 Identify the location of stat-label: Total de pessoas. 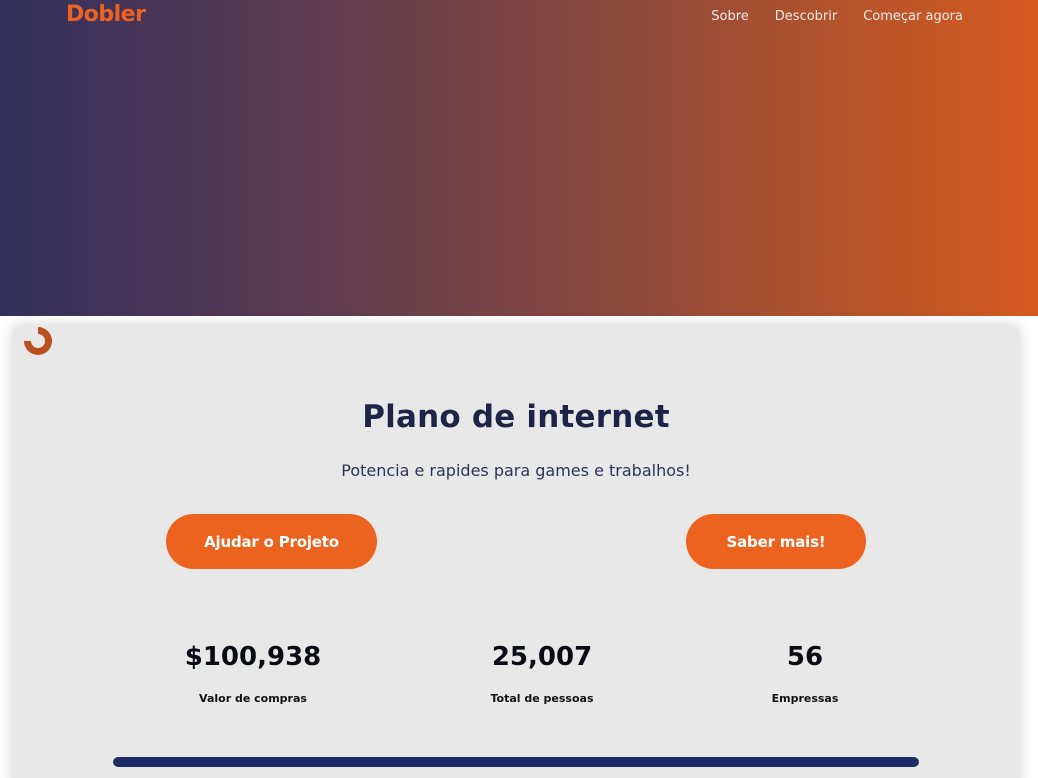
(542, 698).